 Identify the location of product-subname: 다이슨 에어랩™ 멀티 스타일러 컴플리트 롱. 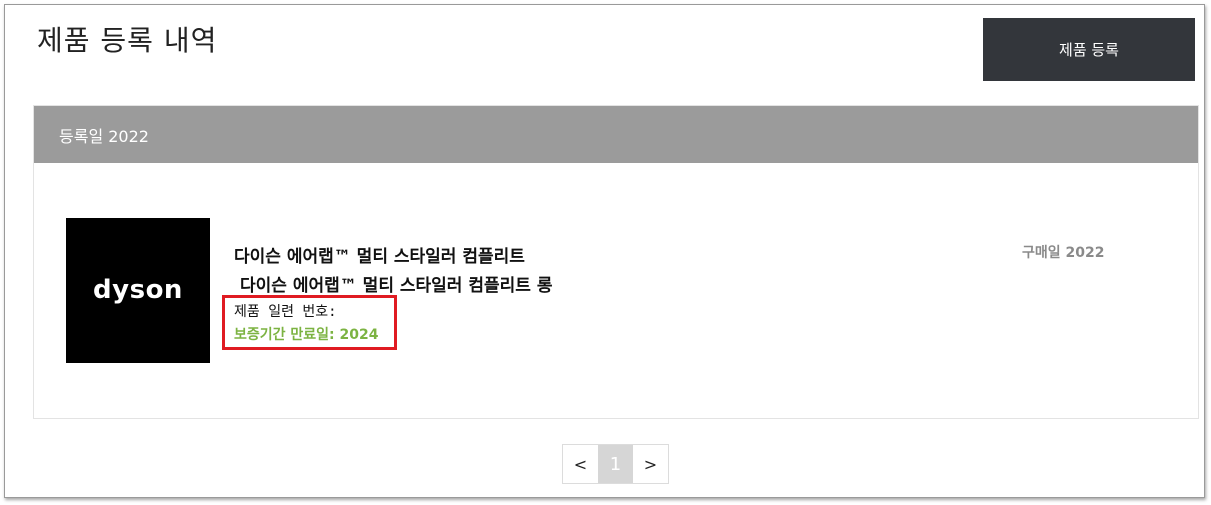
(396, 286).